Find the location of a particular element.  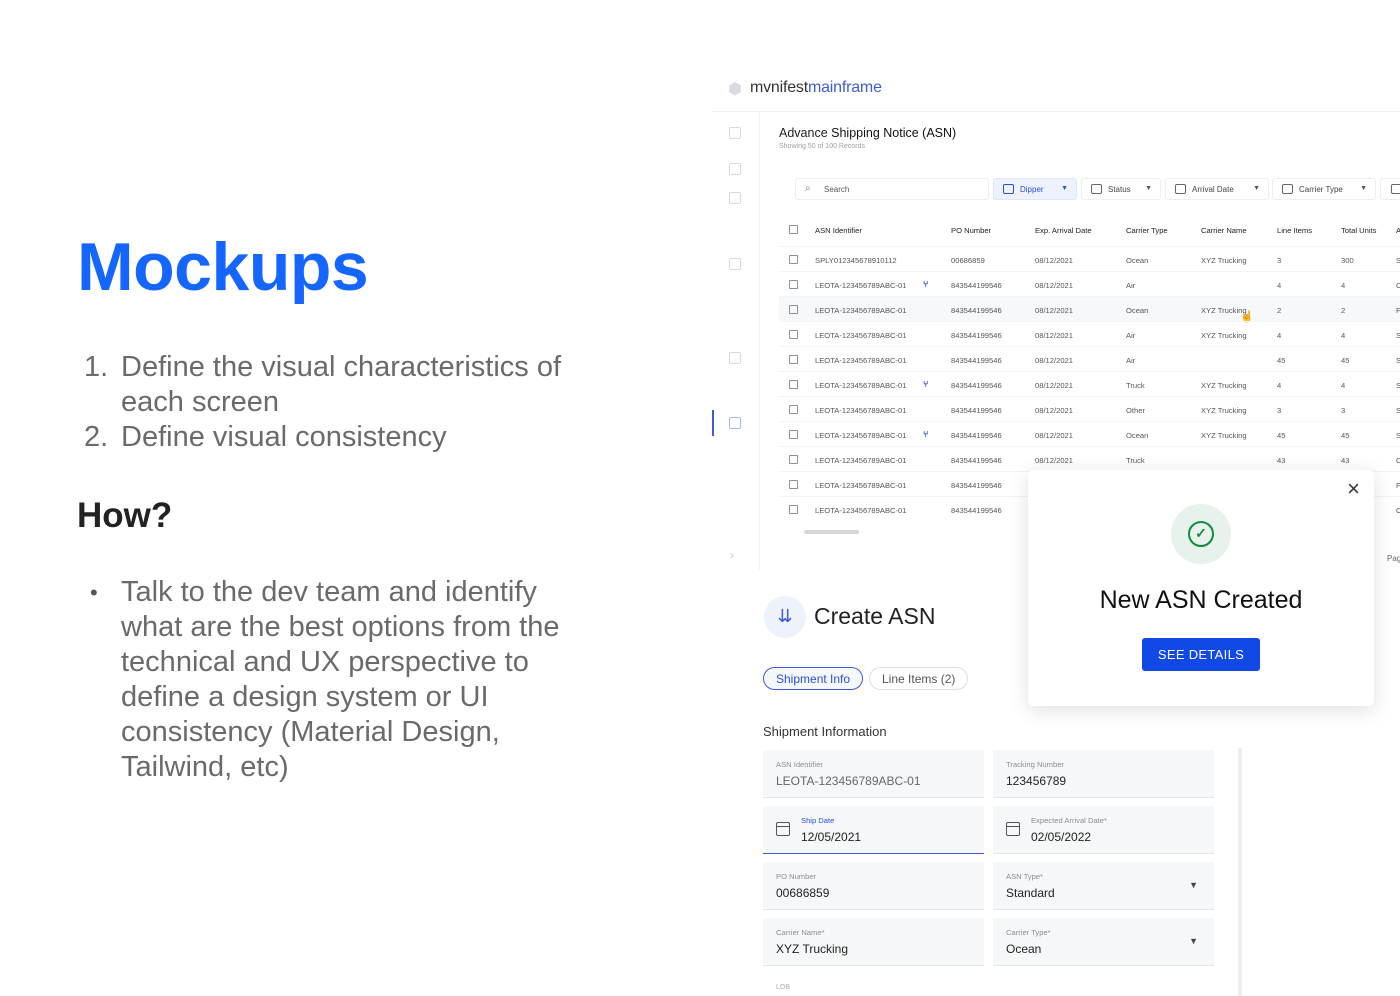

pagination-label: Pag is located at coordinates (1393, 558).